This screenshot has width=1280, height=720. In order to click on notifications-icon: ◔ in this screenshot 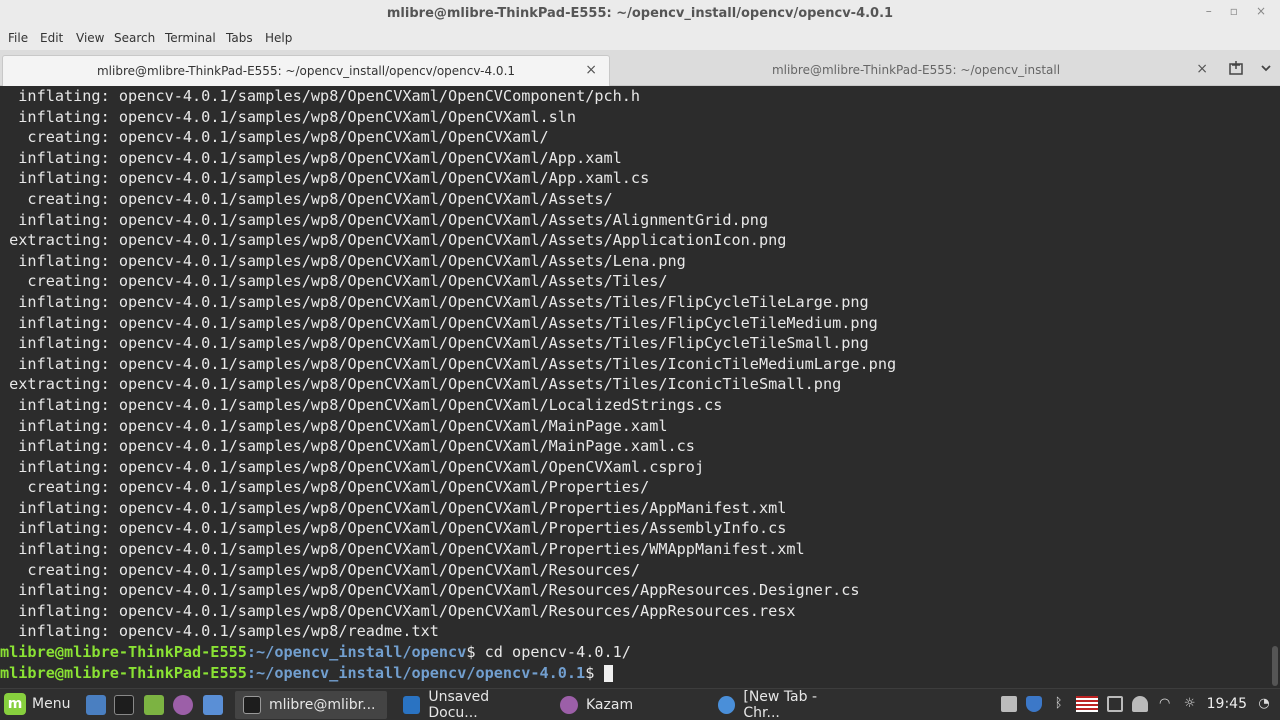, I will do `click(1264, 704)`.